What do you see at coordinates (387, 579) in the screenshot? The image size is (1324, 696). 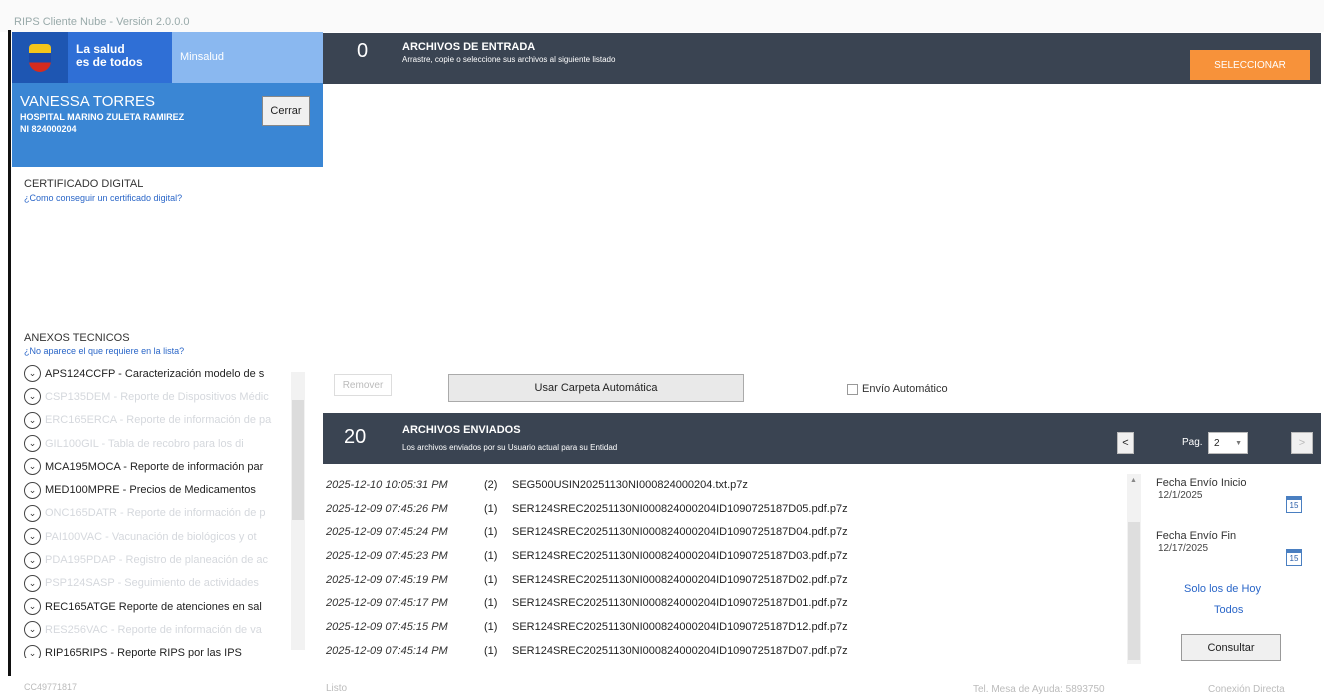 I see `sent-file-date: 2025-12-09 07:45:19 PM` at bounding box center [387, 579].